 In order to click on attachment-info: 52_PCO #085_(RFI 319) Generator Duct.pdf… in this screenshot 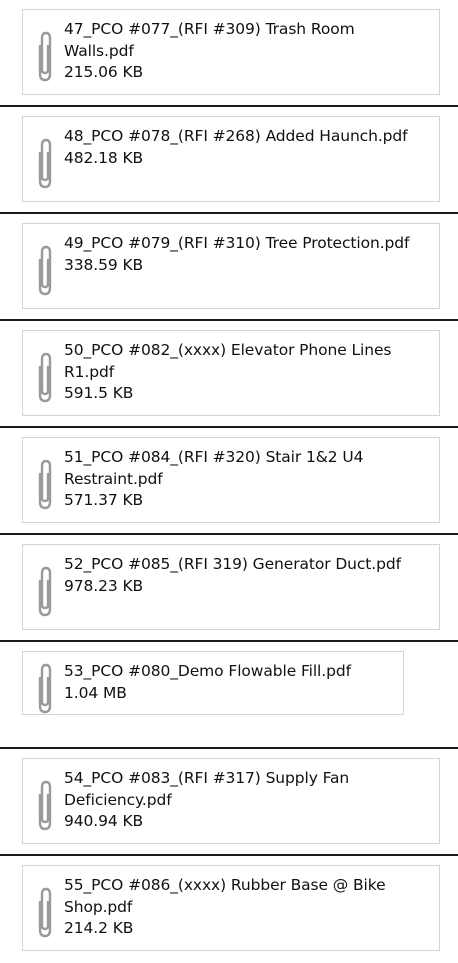, I will do `click(245, 575)`.